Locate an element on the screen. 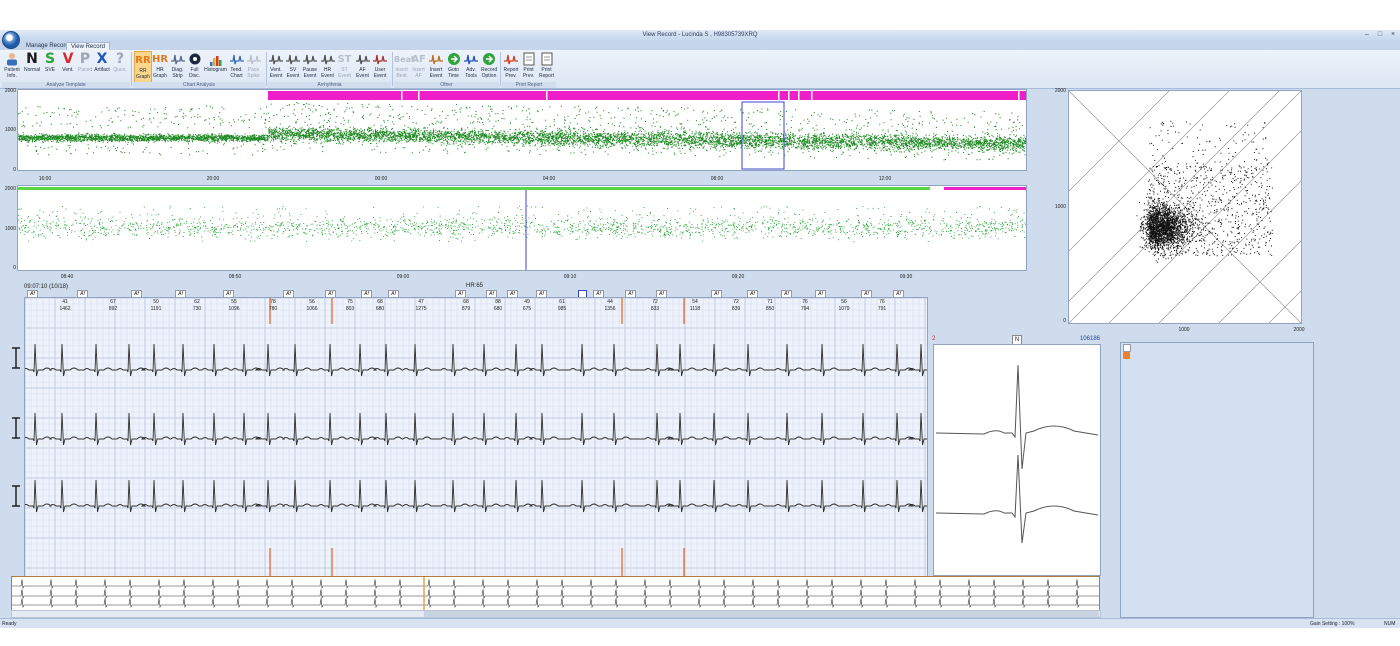 The image size is (1400, 646). hr-graph-button: HR HR Graph is located at coordinates (160, 66).